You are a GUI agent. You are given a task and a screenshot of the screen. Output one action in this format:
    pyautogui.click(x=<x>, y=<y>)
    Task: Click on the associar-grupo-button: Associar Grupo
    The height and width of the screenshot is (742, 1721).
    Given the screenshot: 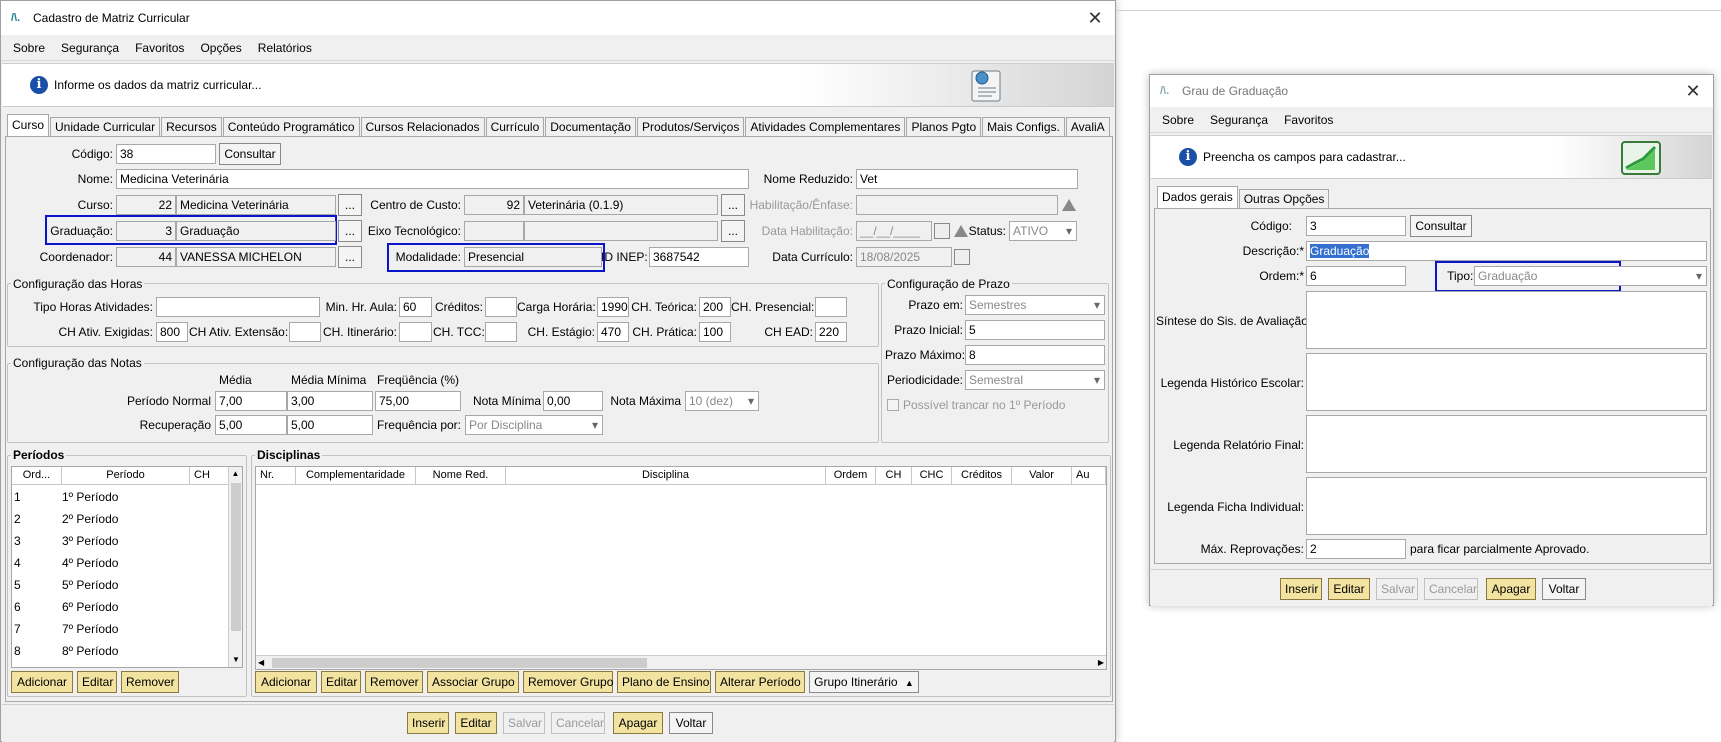 What is the action you would take?
    pyautogui.click(x=473, y=682)
    